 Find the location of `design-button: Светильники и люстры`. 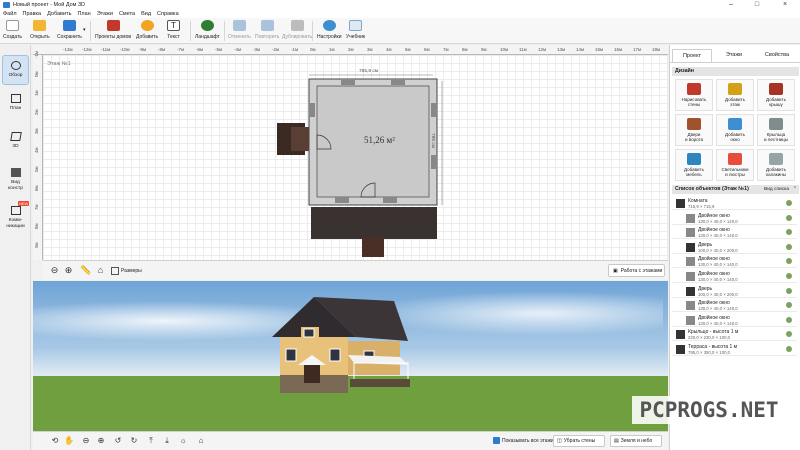

design-button: Светильники и люстры is located at coordinates (735, 165).